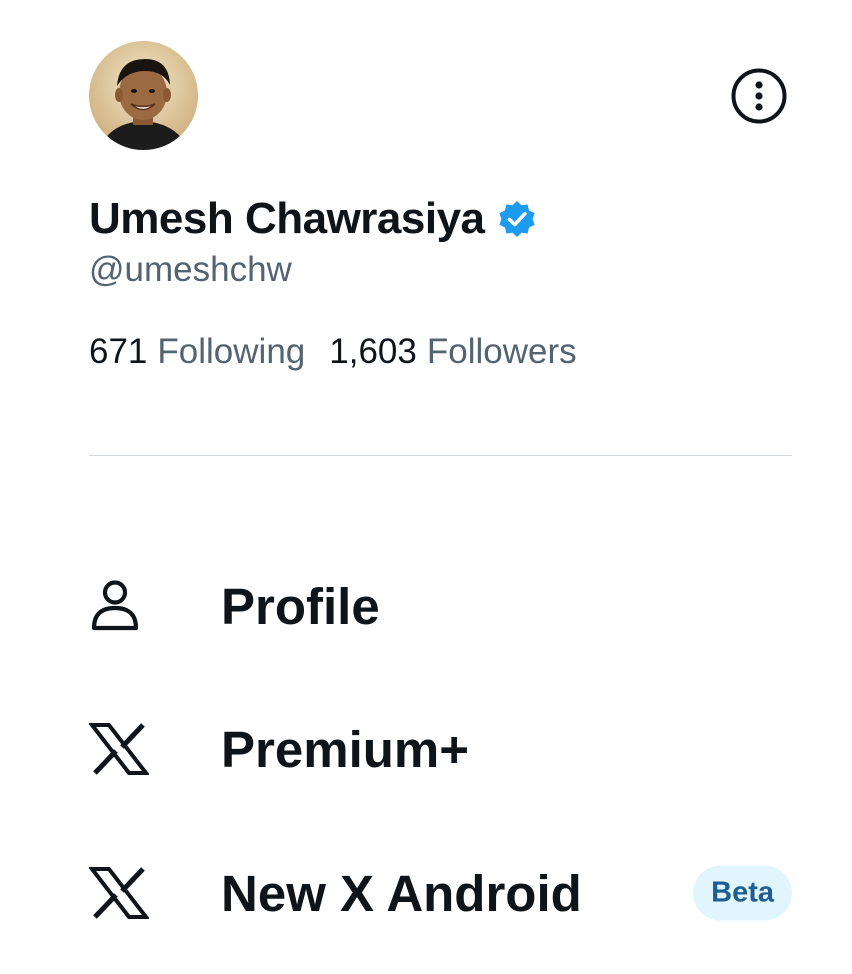 This screenshot has width=852, height=974. I want to click on display-name: Umesh Chawrasiya, so click(287, 219).